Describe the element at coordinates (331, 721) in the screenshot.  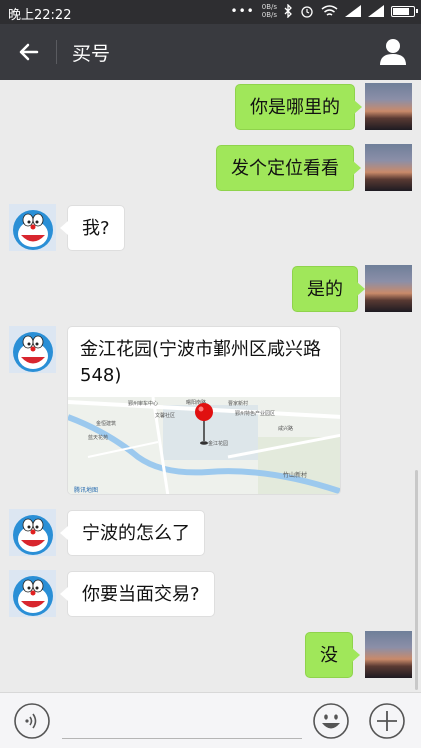
I see `emoji-icon` at that location.